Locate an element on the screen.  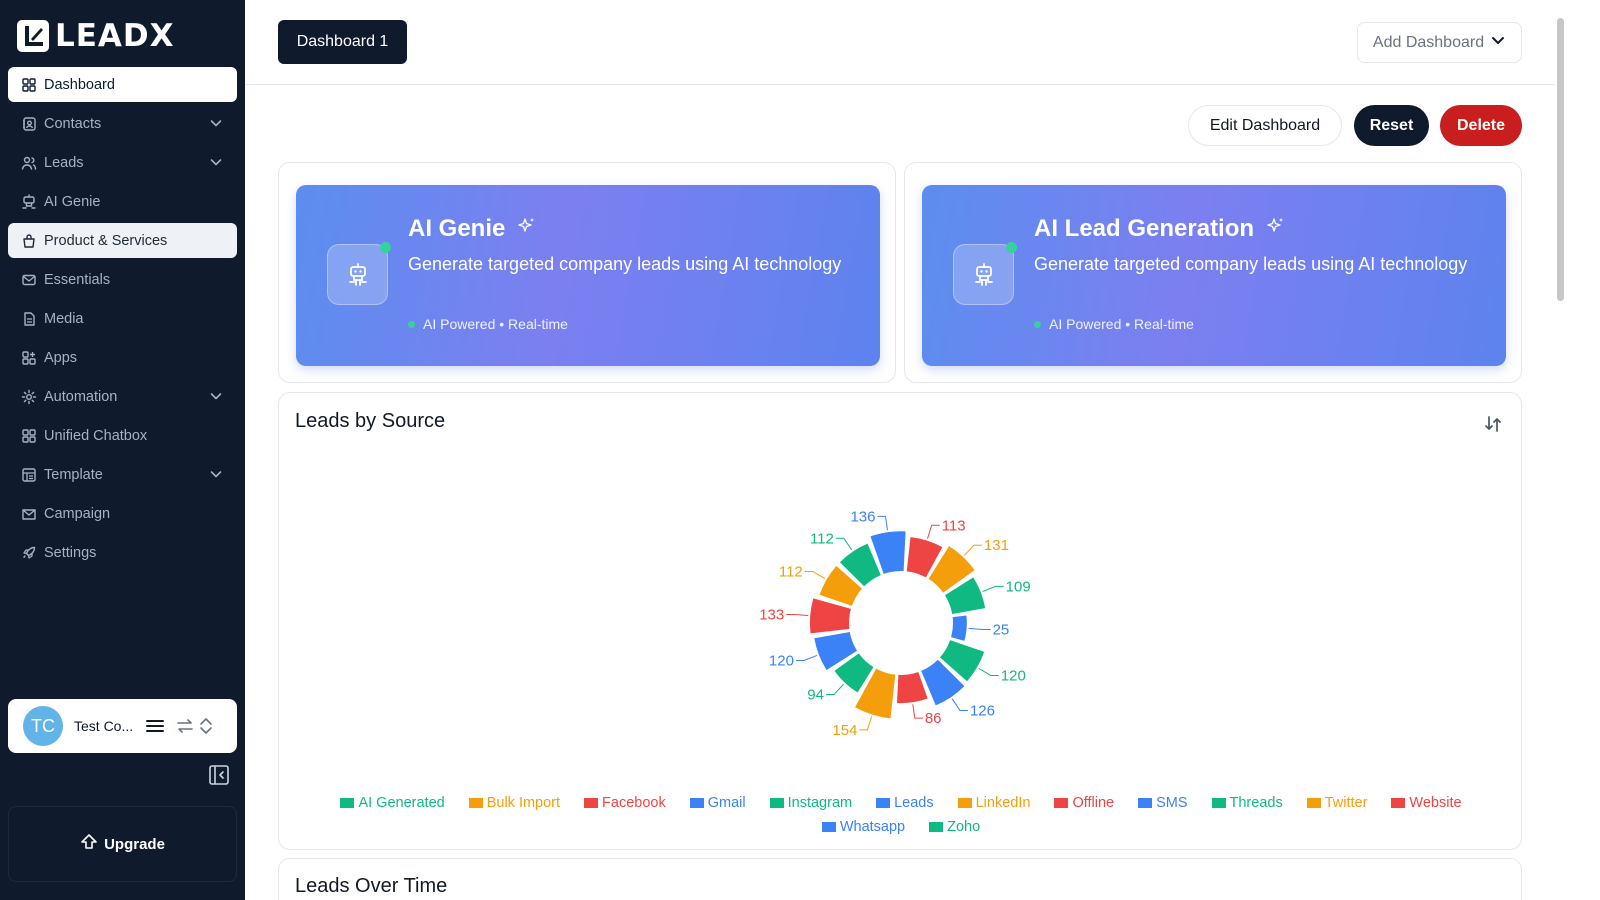
topbar: Dashboard 1 Add Dashboard is located at coordinates (900, 42).